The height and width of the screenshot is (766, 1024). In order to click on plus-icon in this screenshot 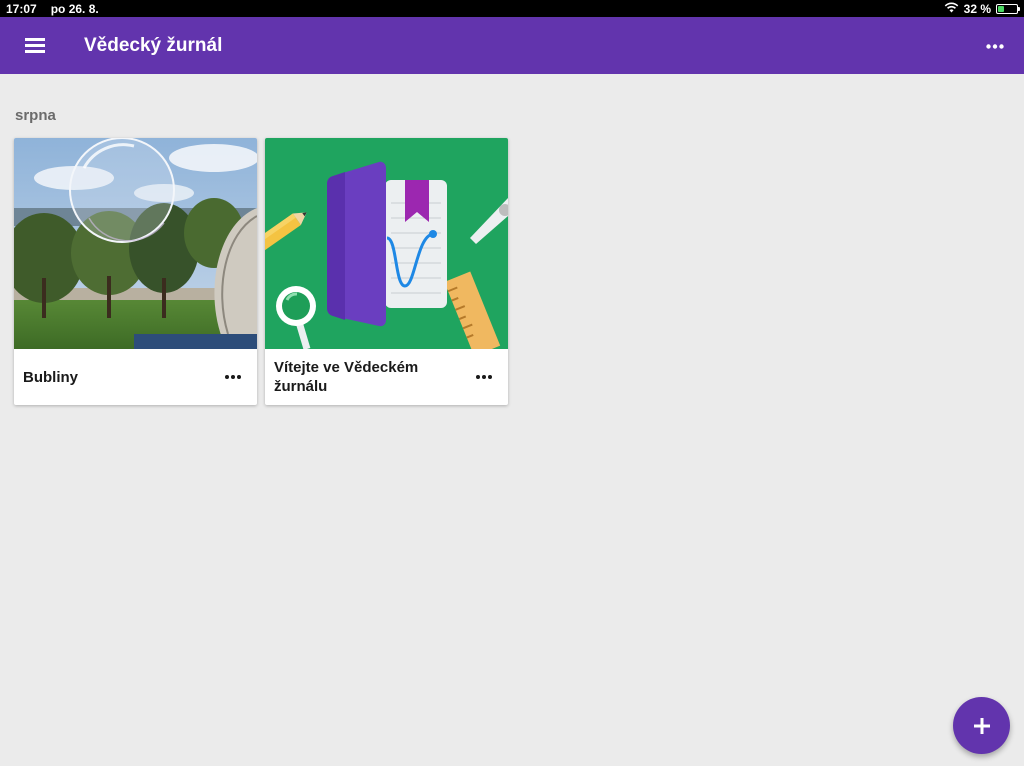, I will do `click(981, 725)`.